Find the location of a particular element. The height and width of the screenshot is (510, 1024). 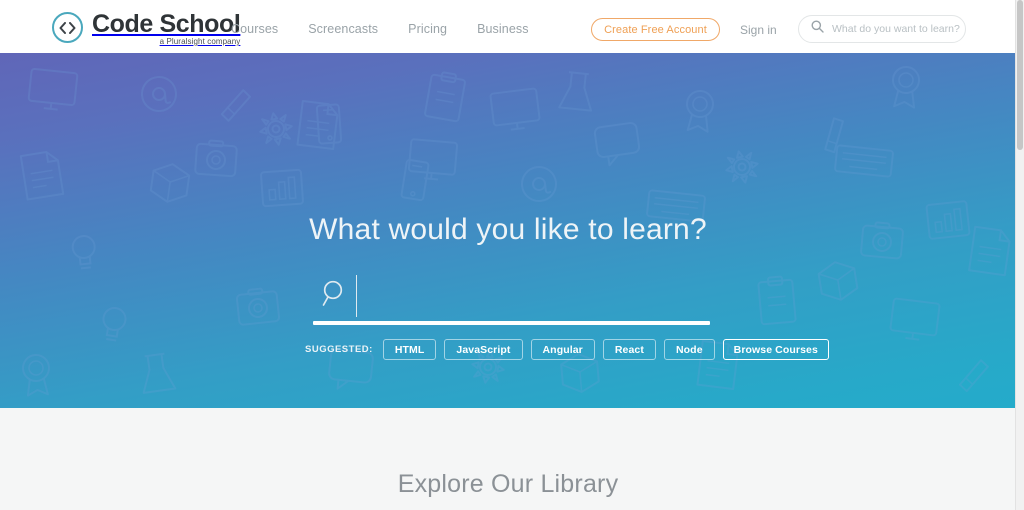

logo-title: Code School is located at coordinates (166, 24).